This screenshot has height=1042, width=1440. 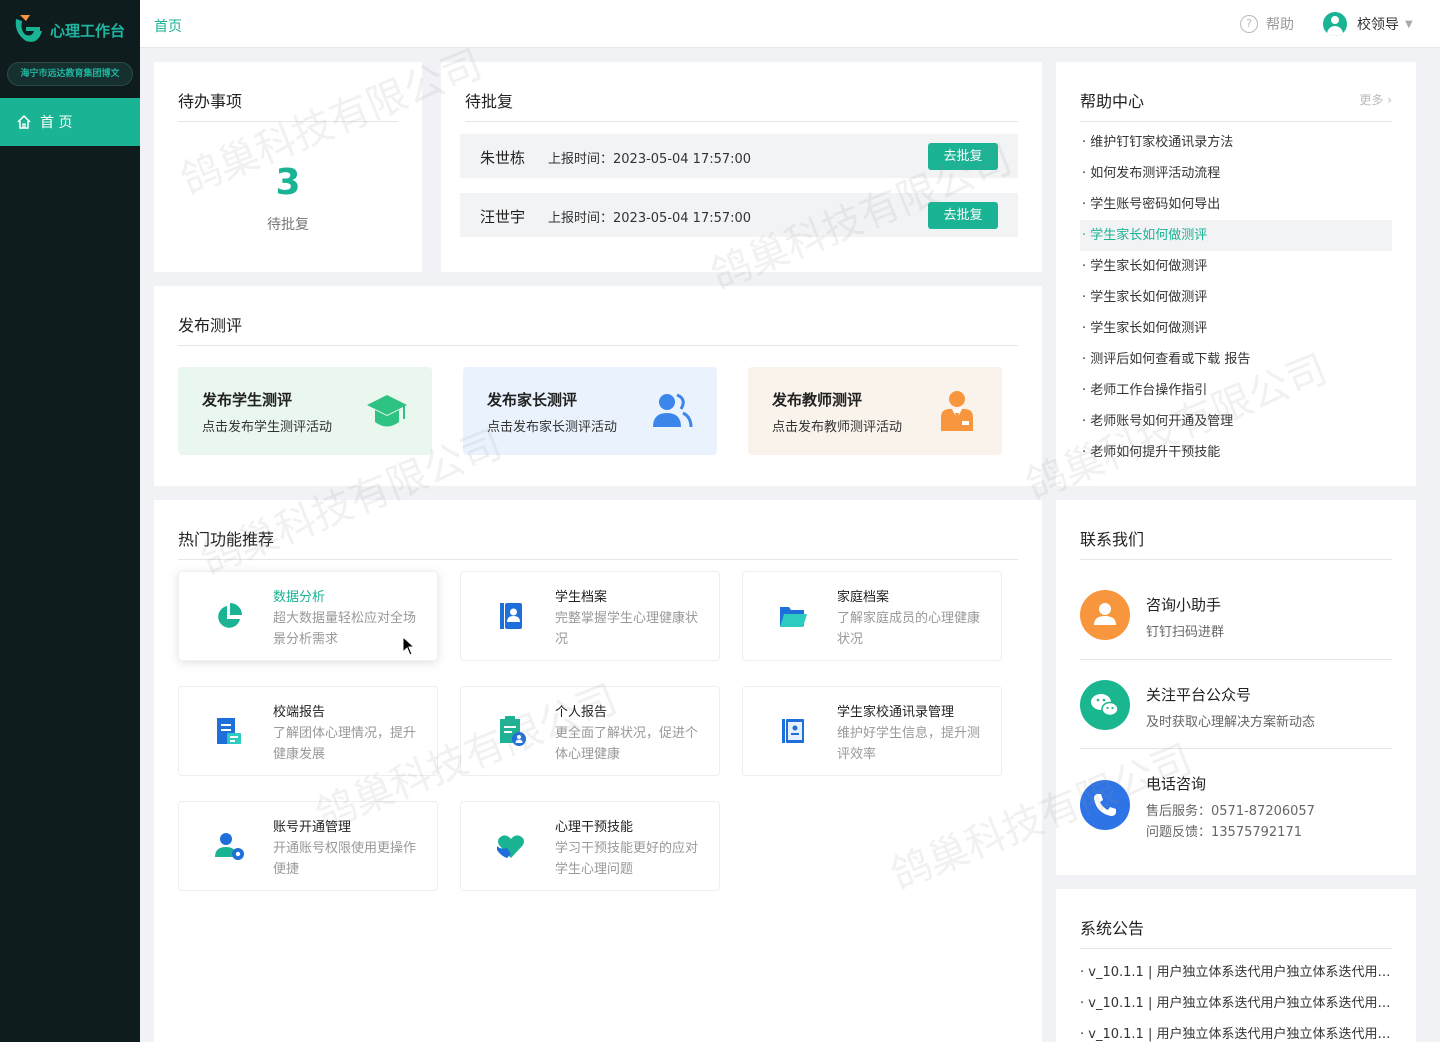 What do you see at coordinates (1185, 632) in the screenshot?
I see `contact-item-line: 钉钉扫码进群` at bounding box center [1185, 632].